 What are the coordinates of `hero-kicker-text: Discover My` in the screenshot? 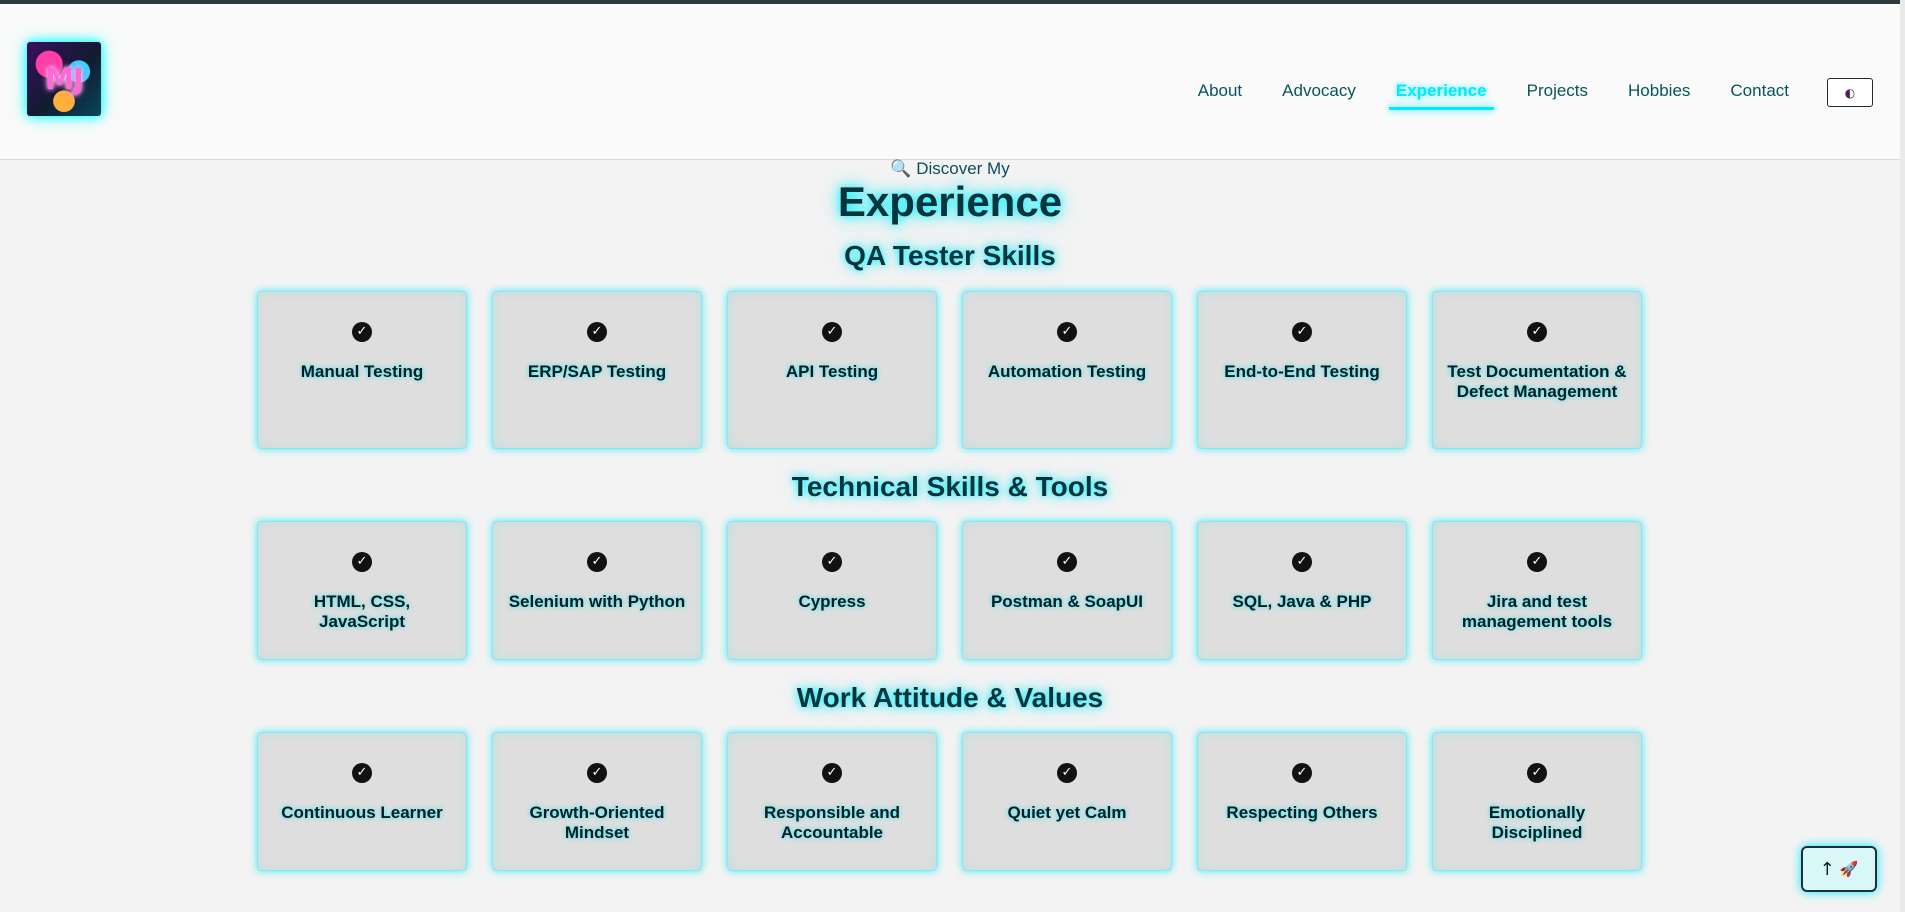 It's located at (963, 168).